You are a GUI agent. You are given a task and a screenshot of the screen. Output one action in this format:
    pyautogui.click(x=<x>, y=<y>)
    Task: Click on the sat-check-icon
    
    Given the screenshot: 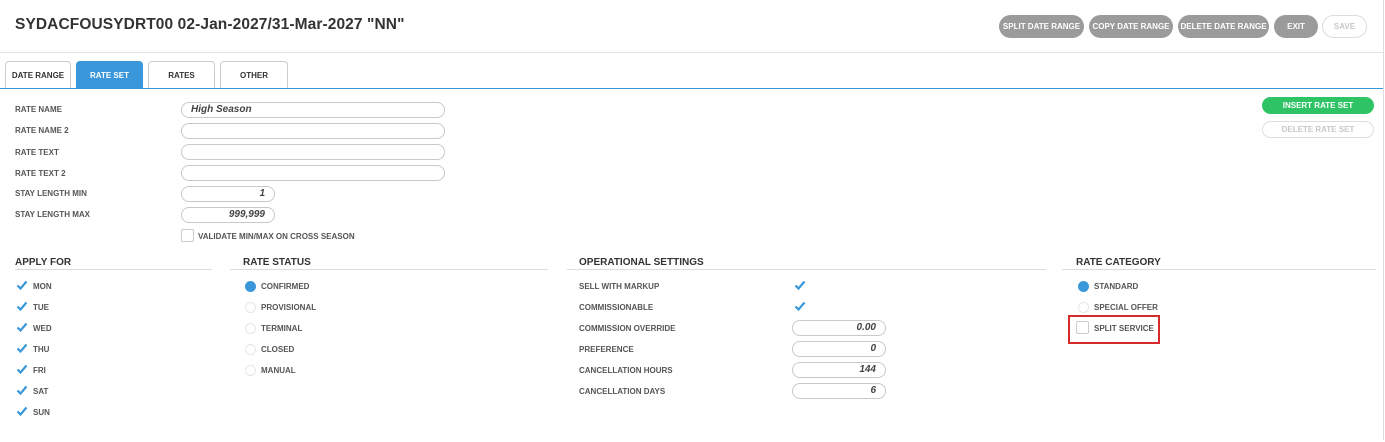 What is the action you would take?
    pyautogui.click(x=22, y=390)
    